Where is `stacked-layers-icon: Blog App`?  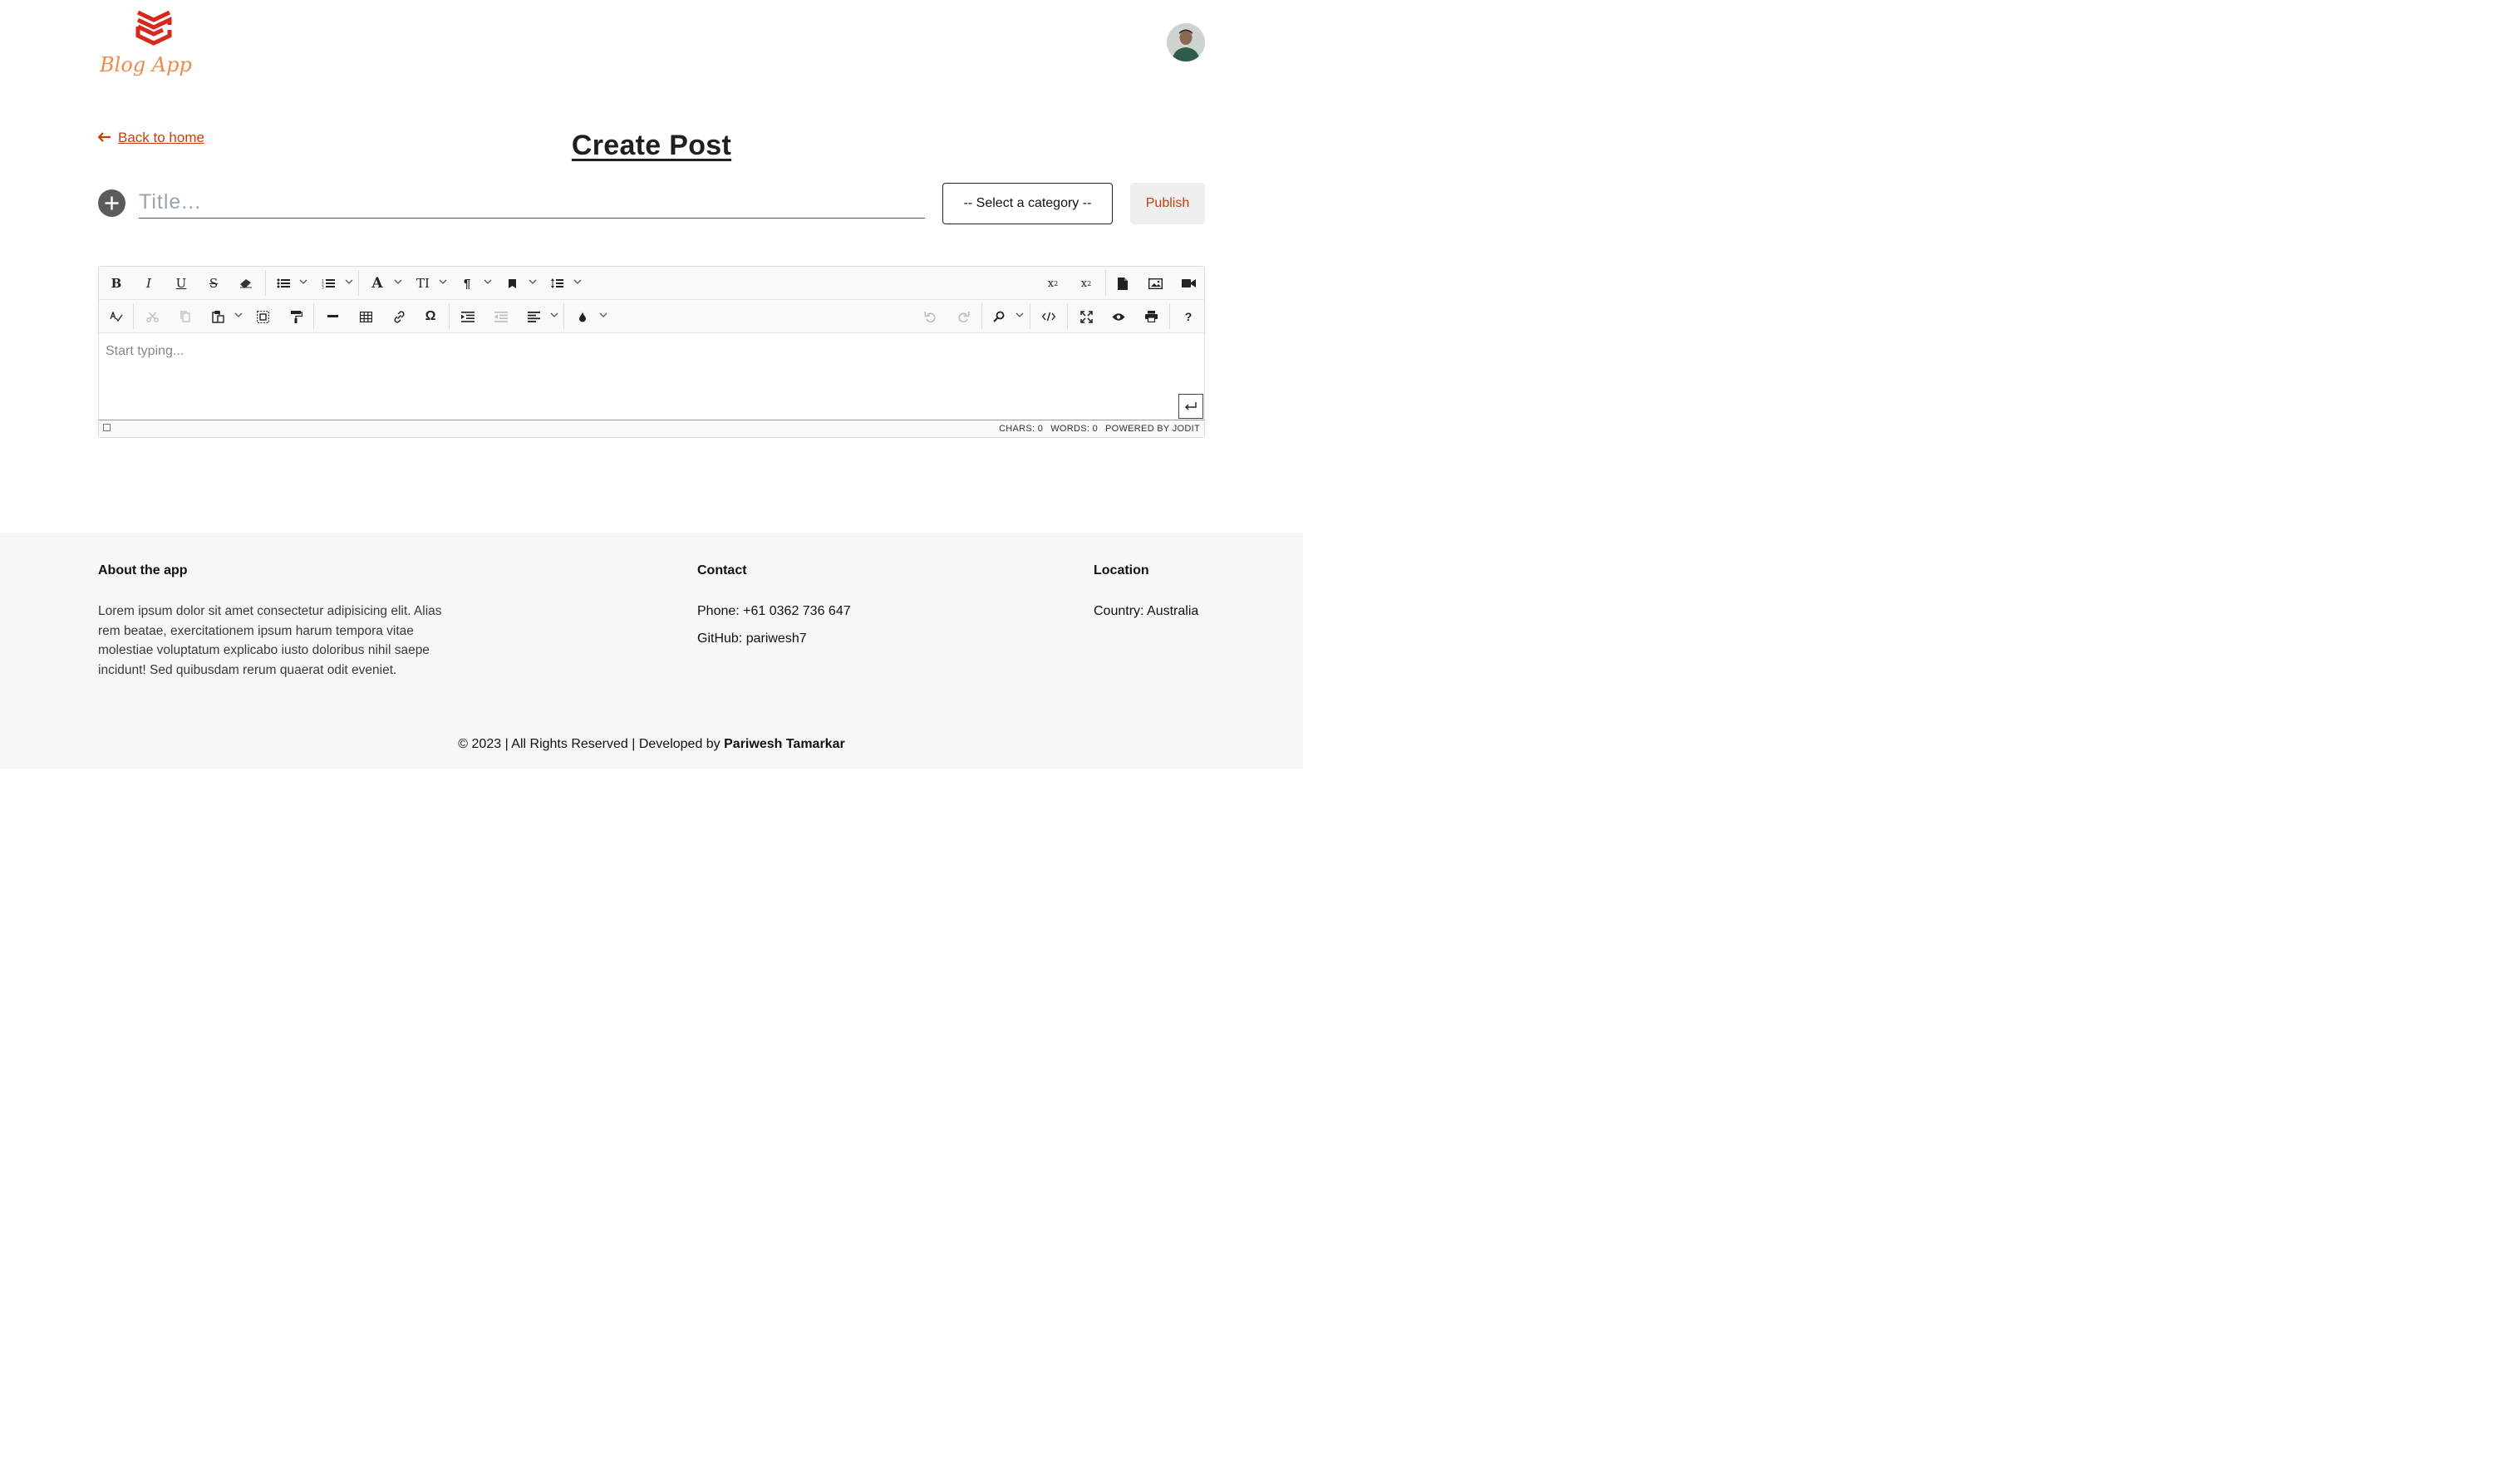
stacked-layers-icon: Blog App is located at coordinates (145, 43).